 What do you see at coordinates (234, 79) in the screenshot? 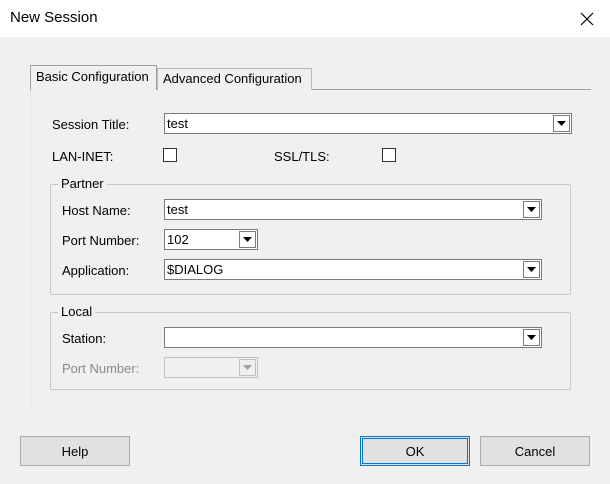
I see `tab-advanced-configuration: Advanced Configuration` at bounding box center [234, 79].